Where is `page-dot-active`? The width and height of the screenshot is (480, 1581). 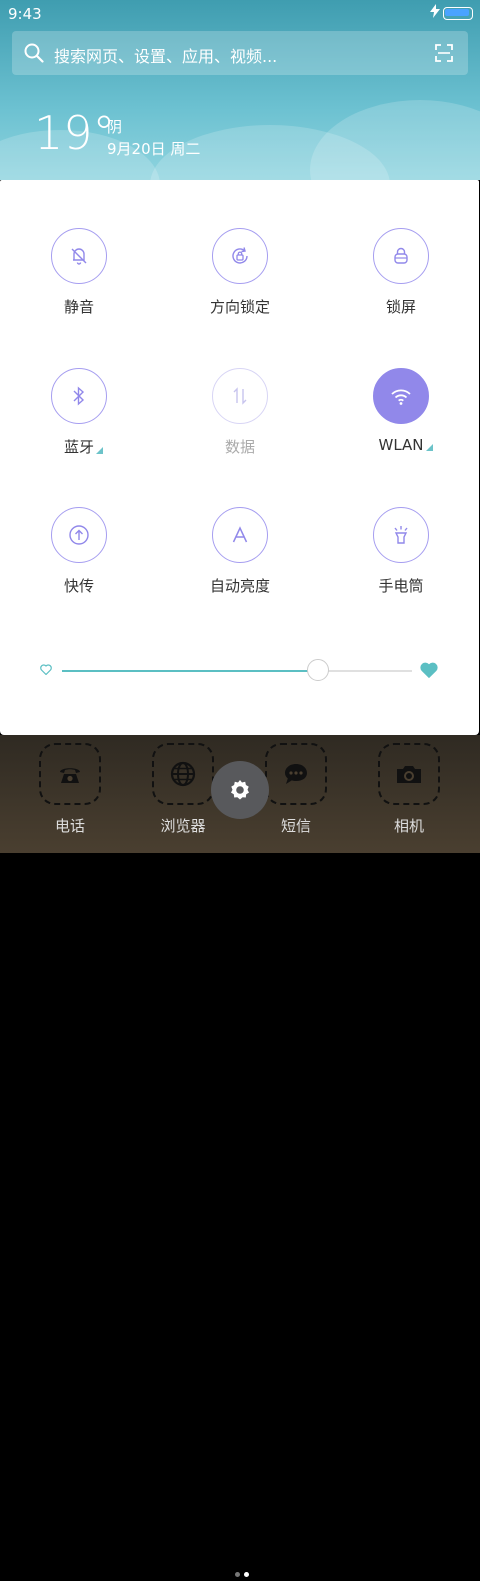
page-dot-active is located at coordinates (246, 1574).